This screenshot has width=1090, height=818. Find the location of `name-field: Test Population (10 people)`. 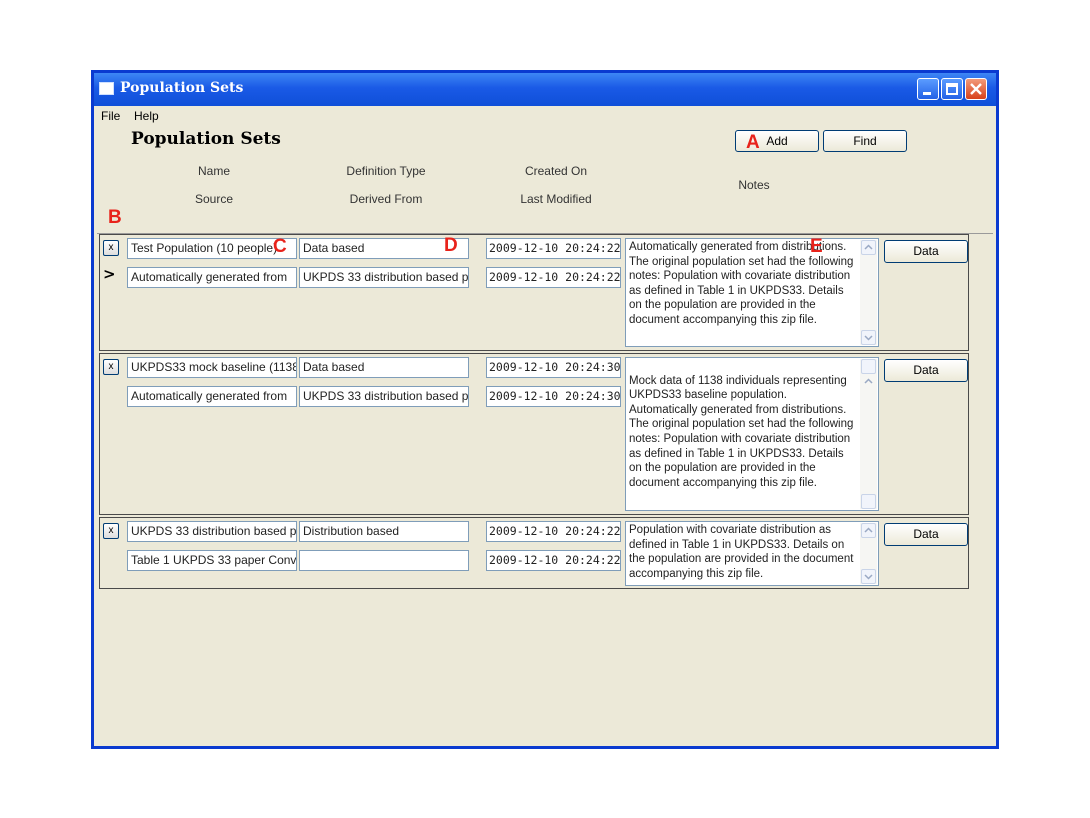

name-field: Test Population (10 people) is located at coordinates (212, 248).